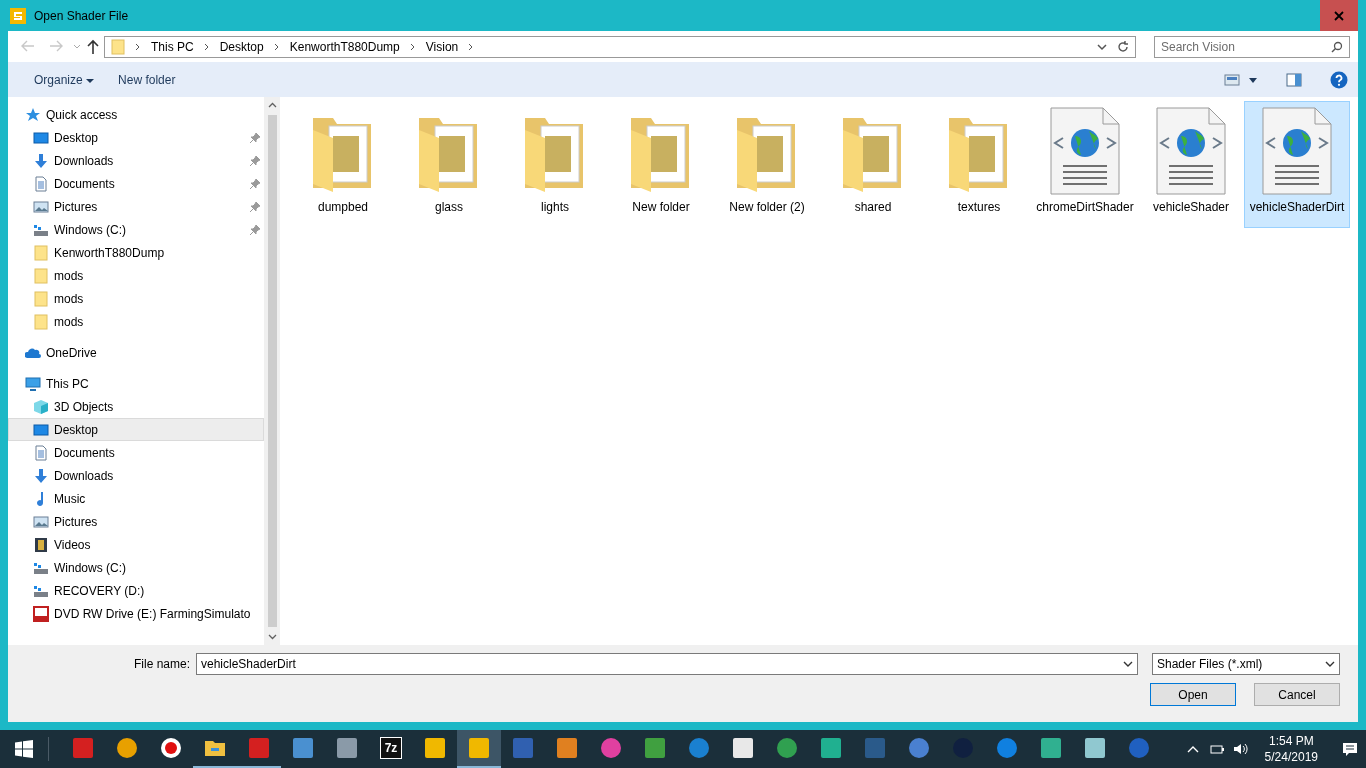  What do you see at coordinates (41, 613) in the screenshot?
I see `disc-drive-icon` at bounding box center [41, 613].